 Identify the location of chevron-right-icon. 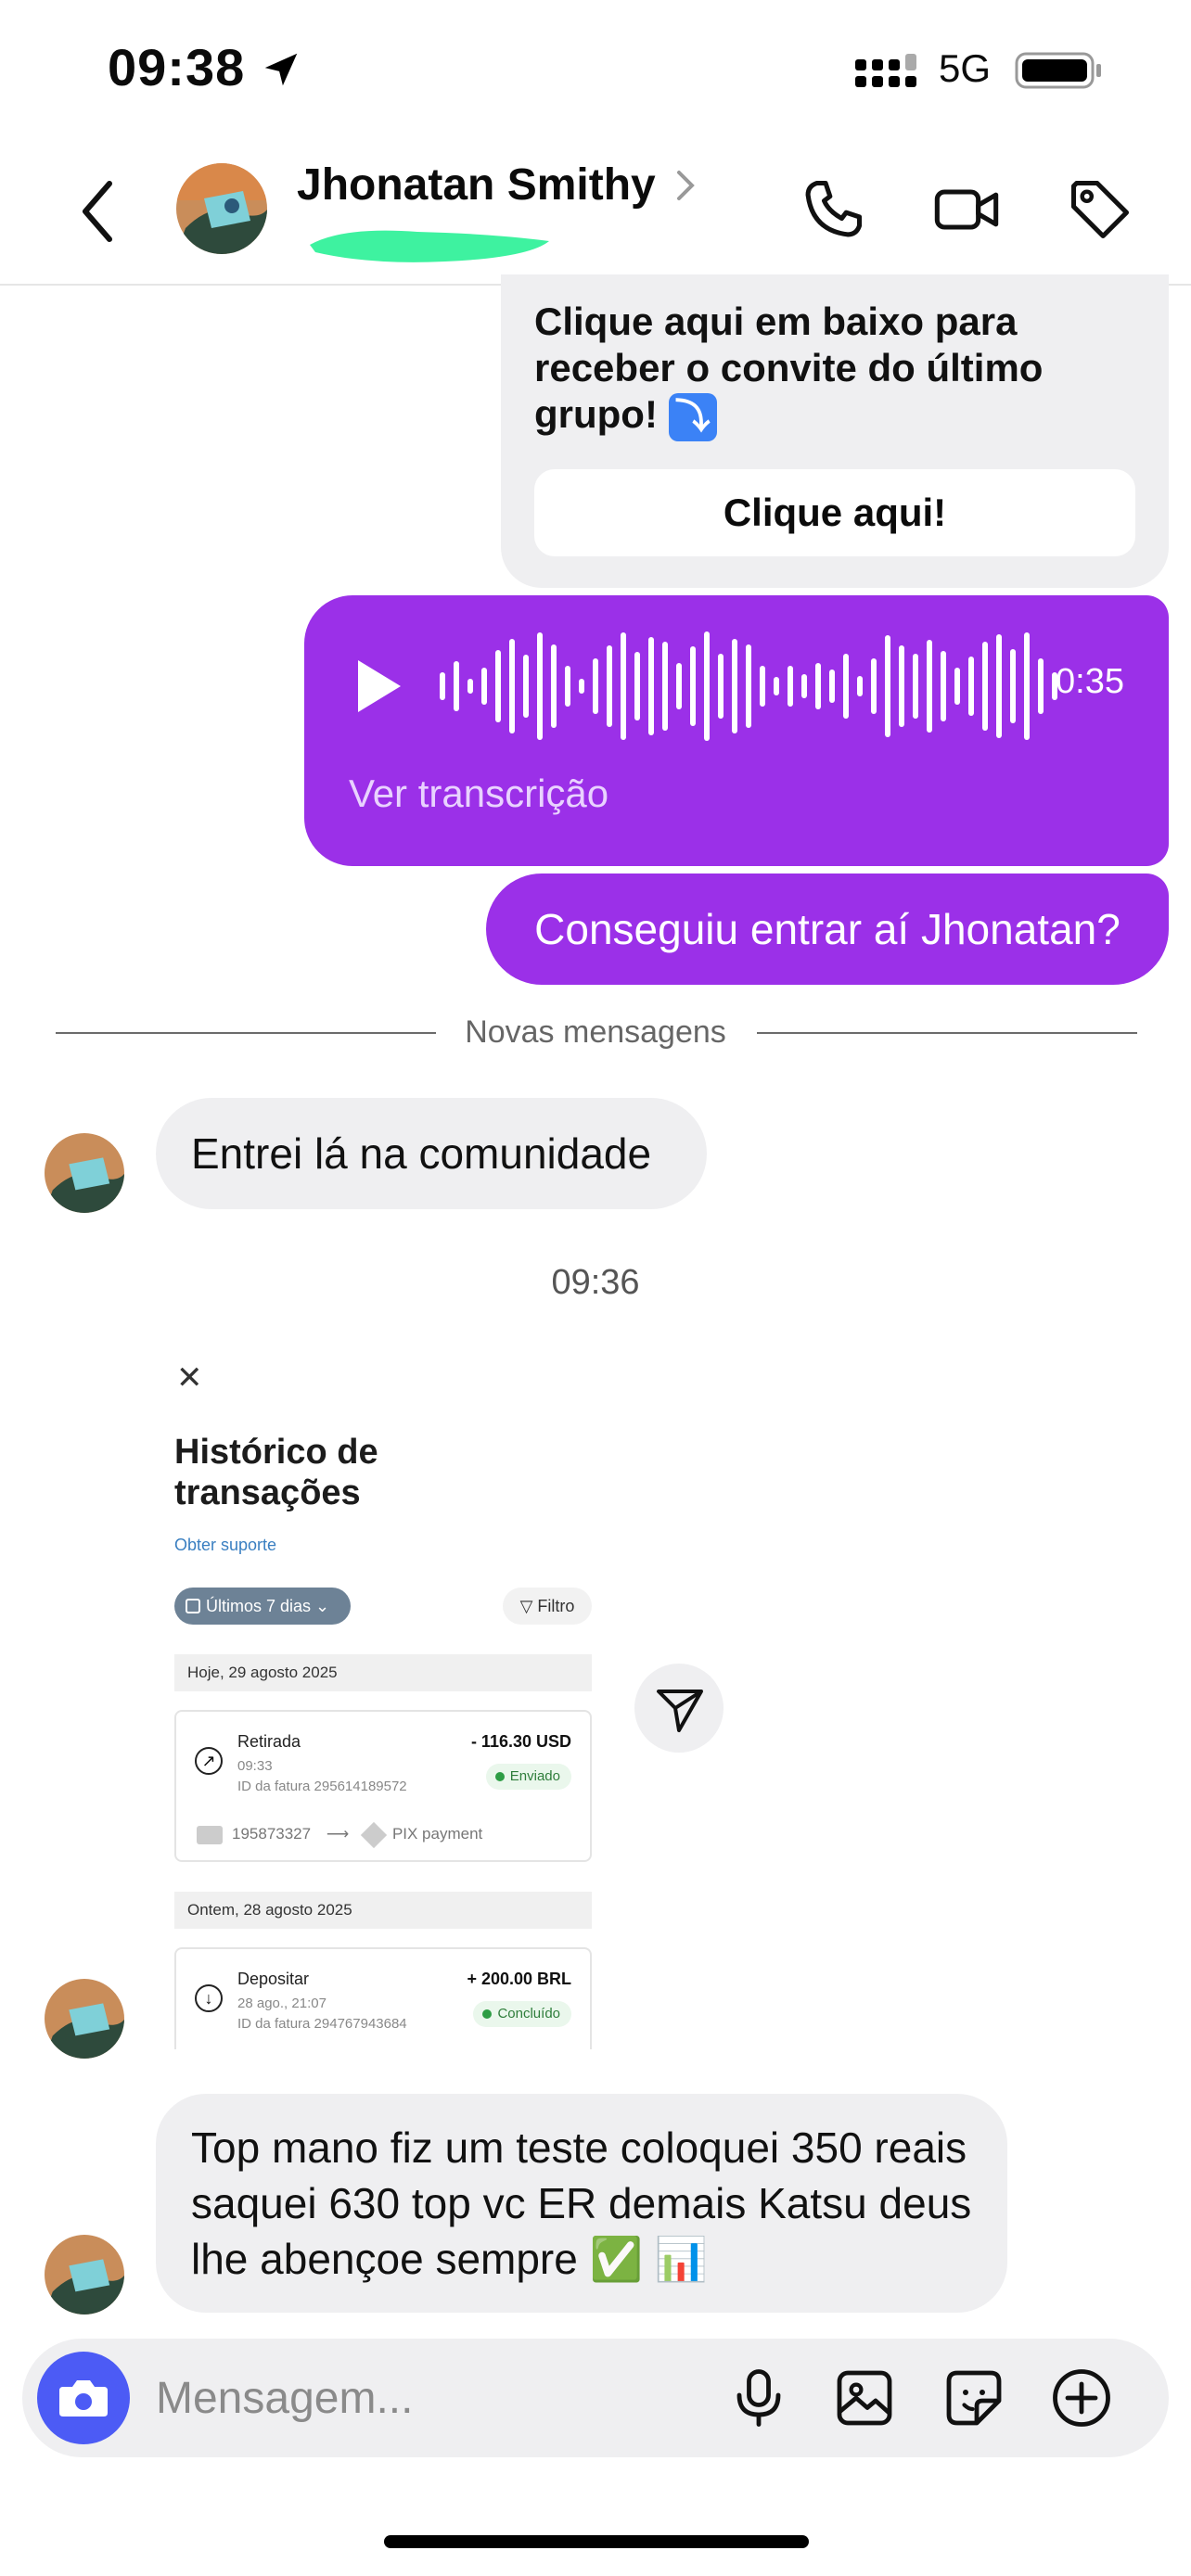
(686, 186).